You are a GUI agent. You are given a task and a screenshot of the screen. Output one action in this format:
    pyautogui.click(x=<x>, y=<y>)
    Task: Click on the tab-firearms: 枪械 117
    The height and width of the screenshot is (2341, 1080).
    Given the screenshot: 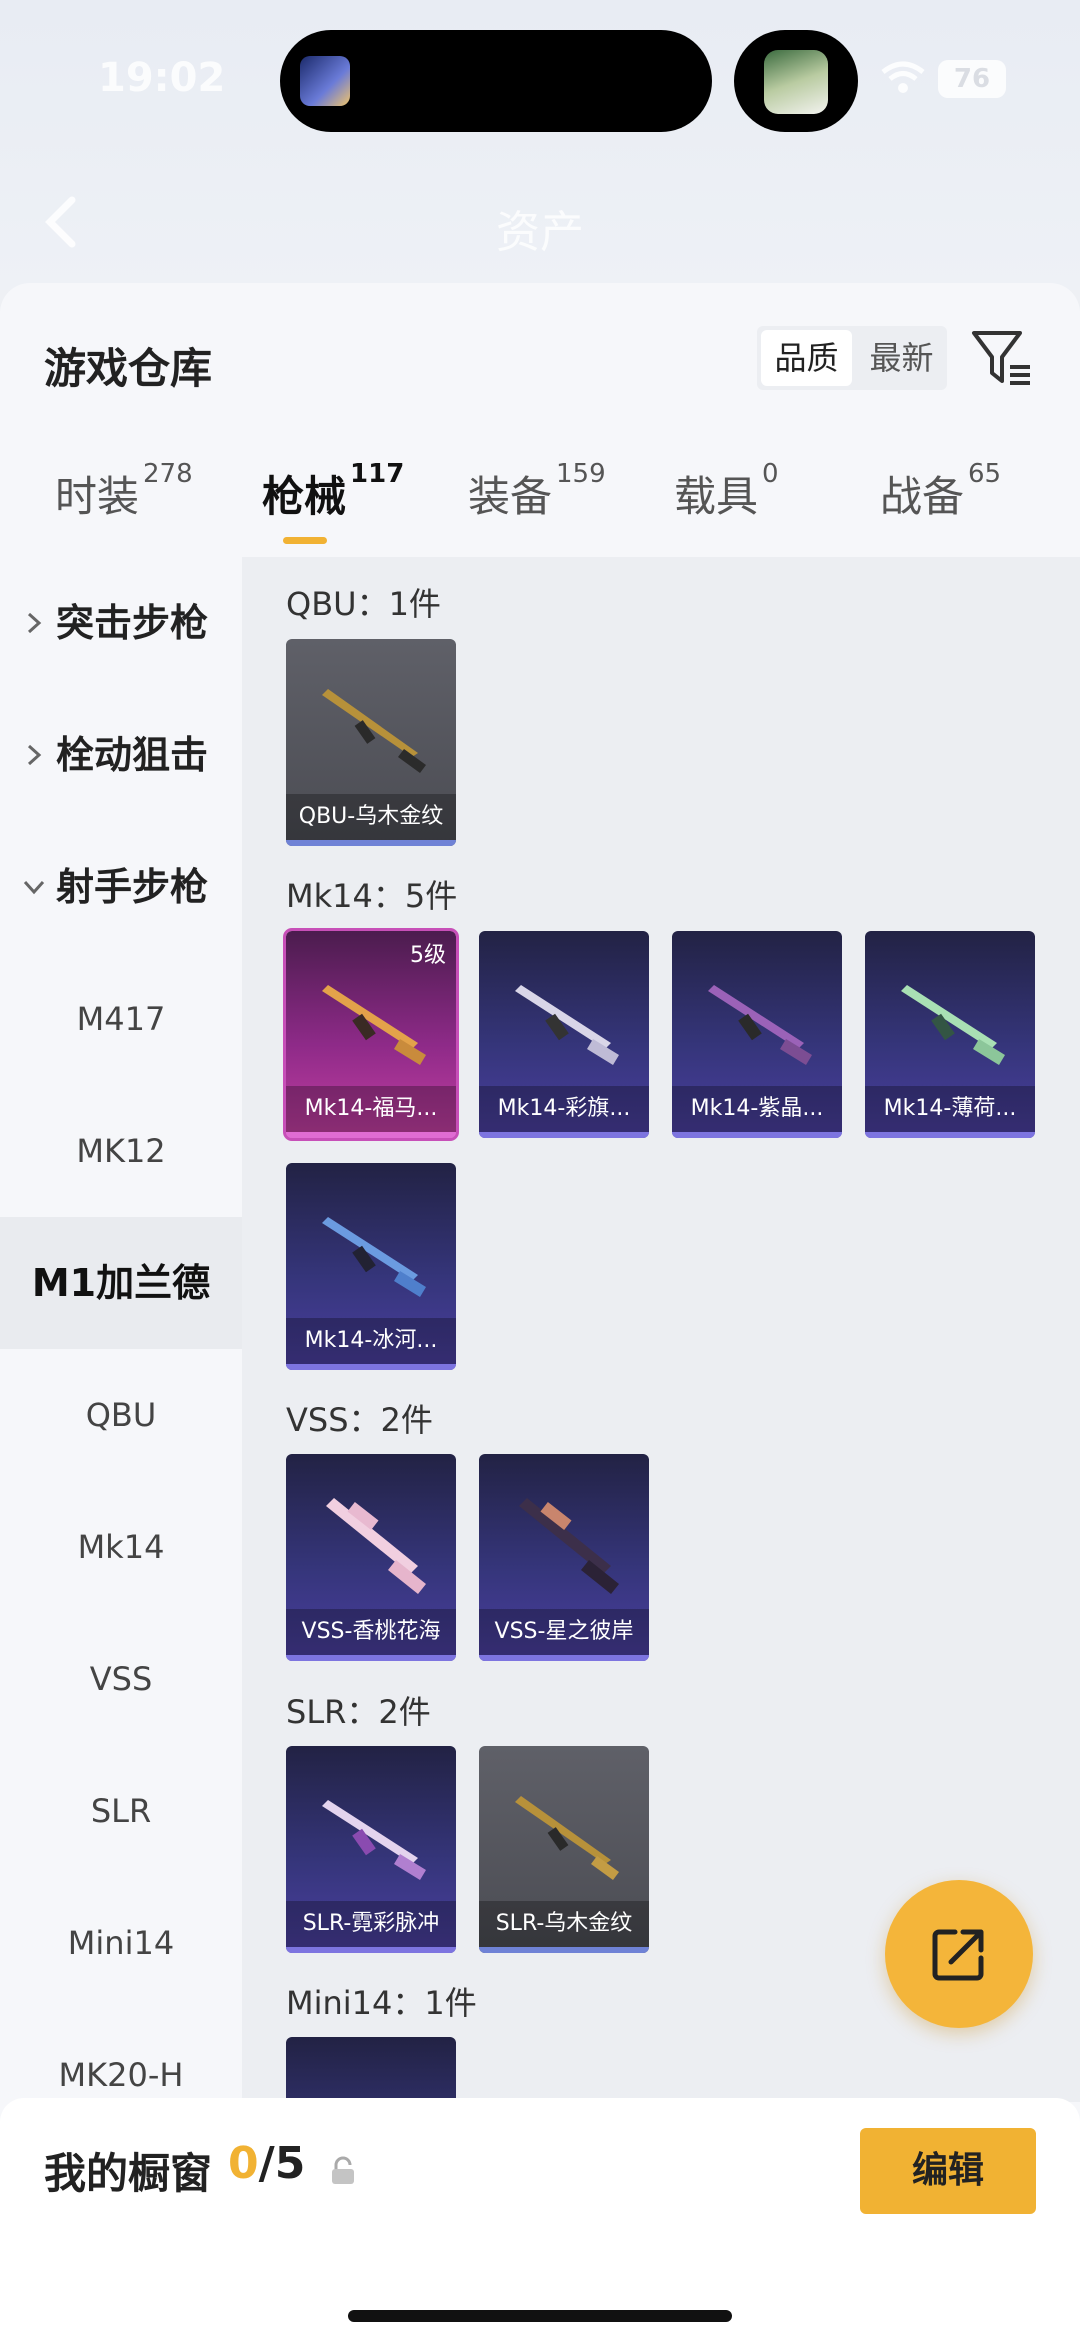 What is the action you would take?
    pyautogui.click(x=333, y=491)
    